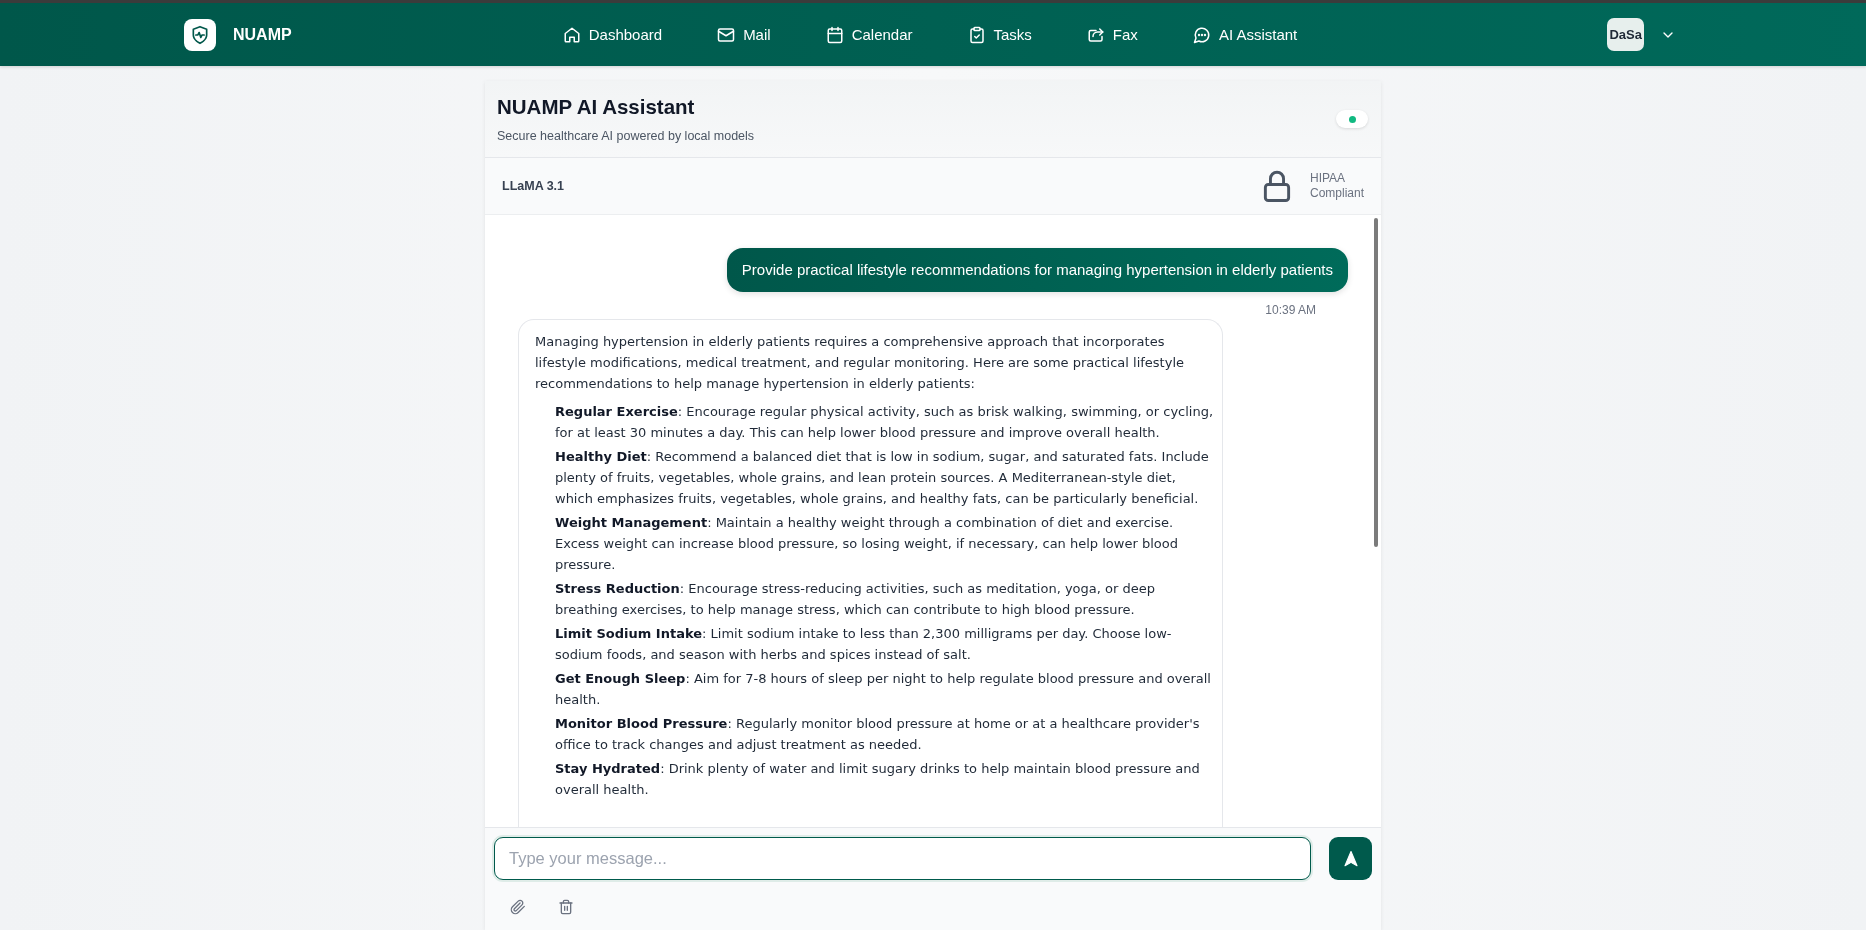  I want to click on nav-item: Calendar, so click(869, 34).